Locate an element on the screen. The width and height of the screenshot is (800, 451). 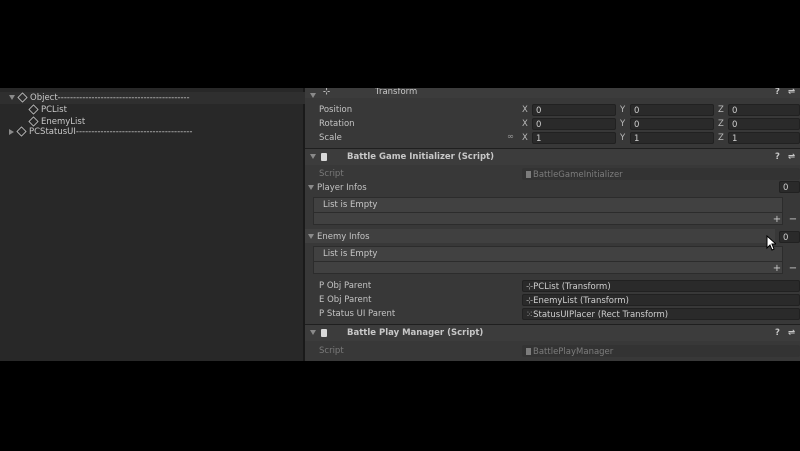
scale-y-field: 1 is located at coordinates (672, 138).